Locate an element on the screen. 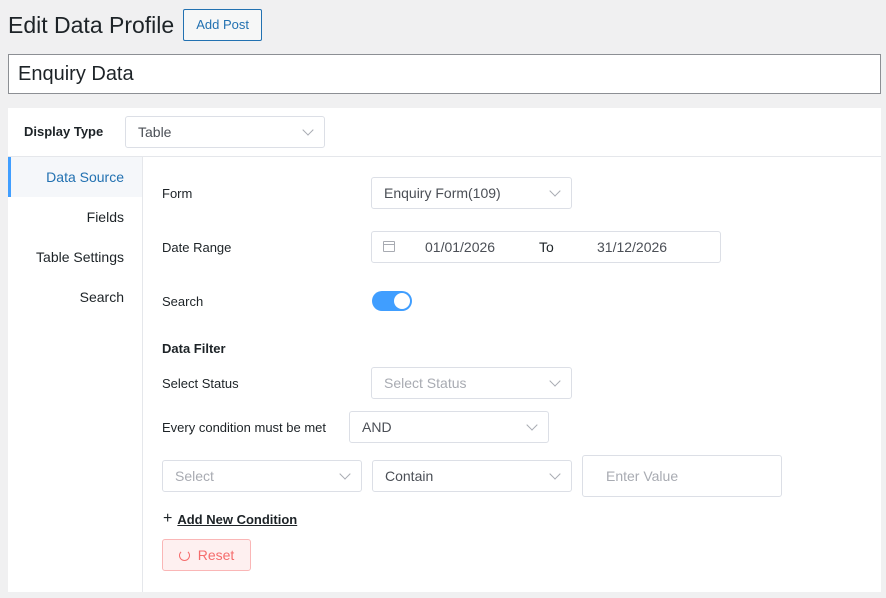  display-type-select: Table is located at coordinates (225, 132).